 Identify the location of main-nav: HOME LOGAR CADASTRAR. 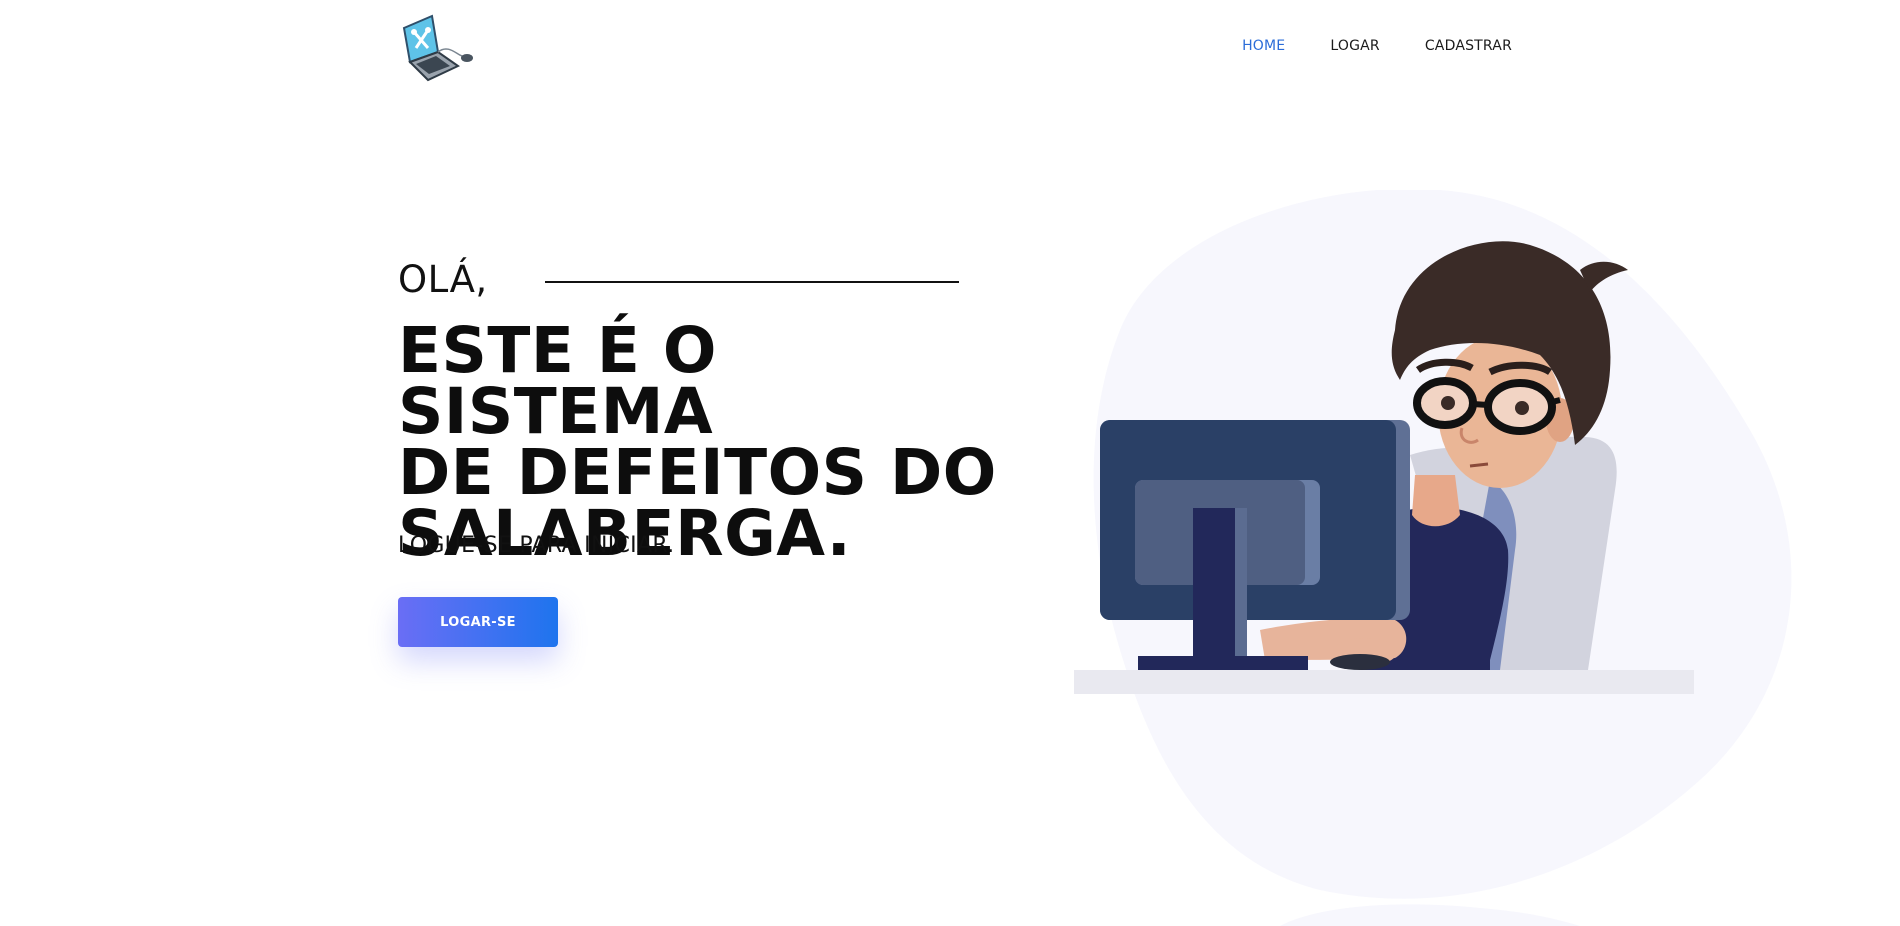
(1377, 46).